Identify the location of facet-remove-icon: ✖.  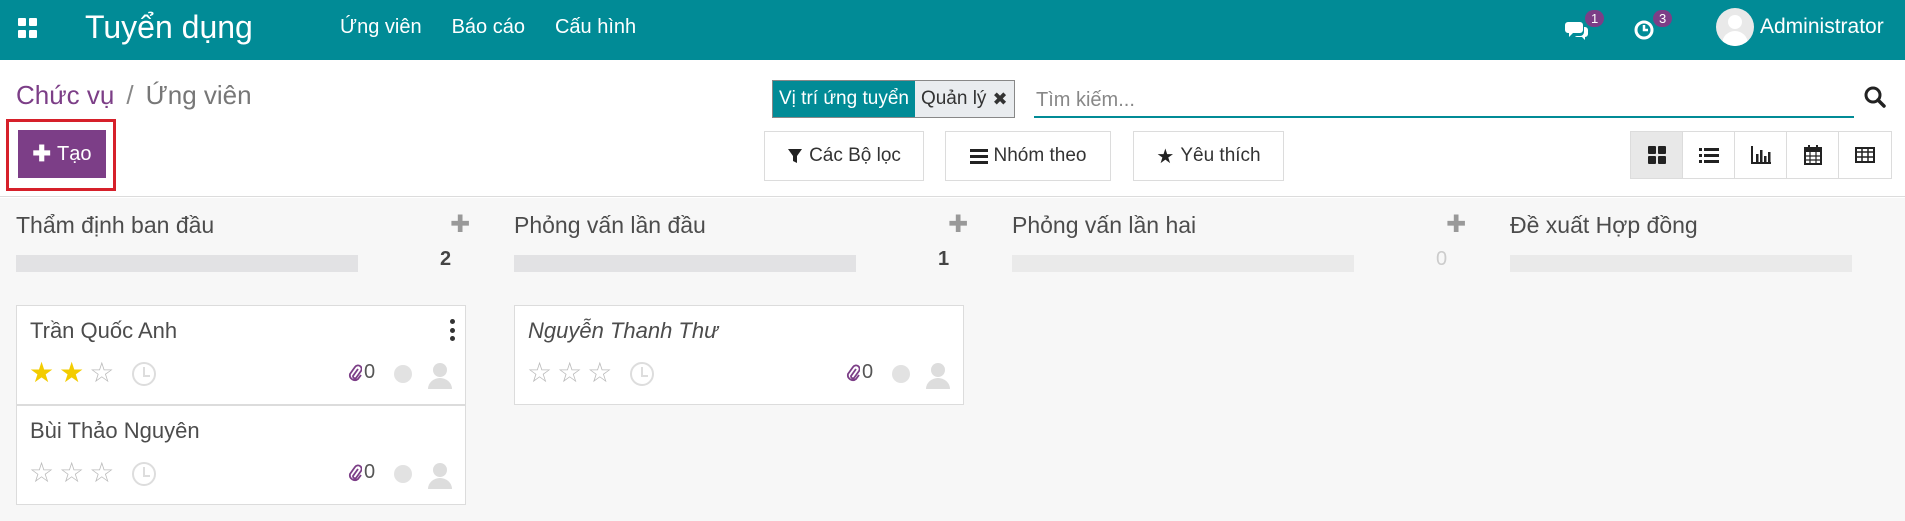
(999, 99).